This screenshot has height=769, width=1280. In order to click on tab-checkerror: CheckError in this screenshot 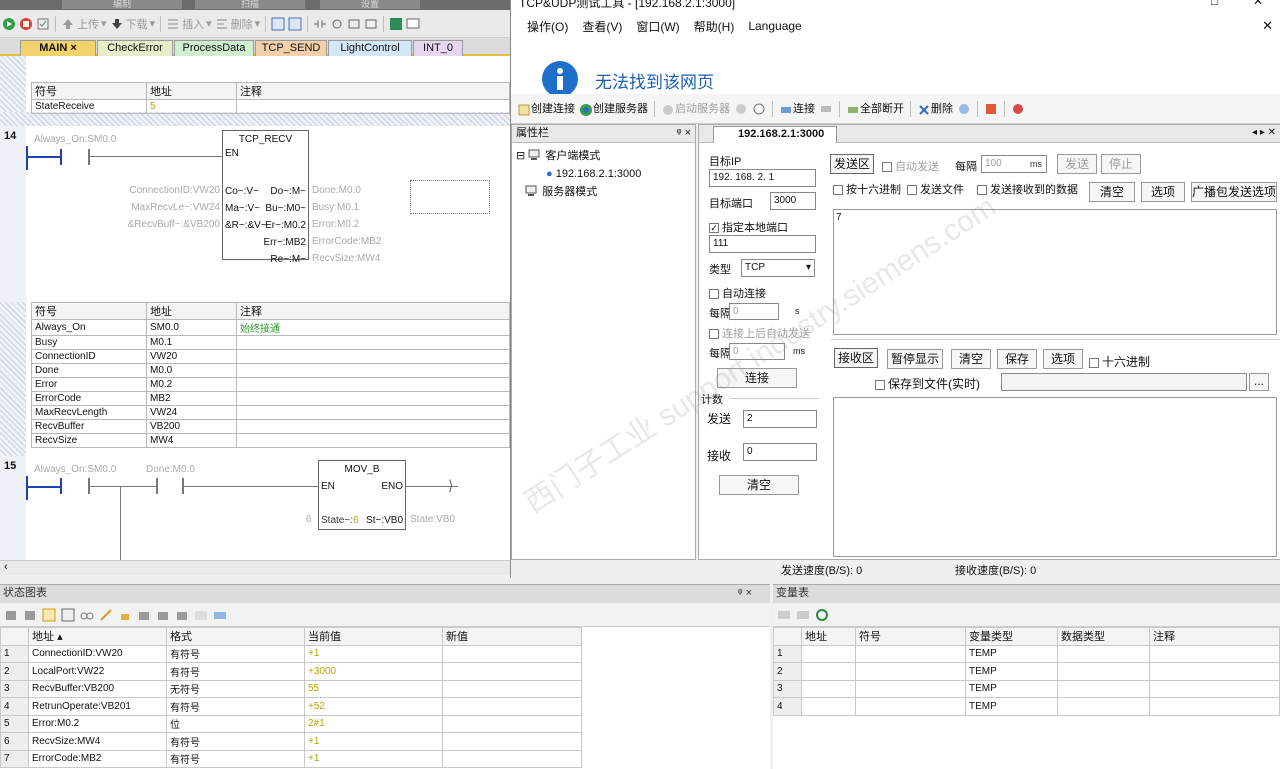, I will do `click(135, 48)`.